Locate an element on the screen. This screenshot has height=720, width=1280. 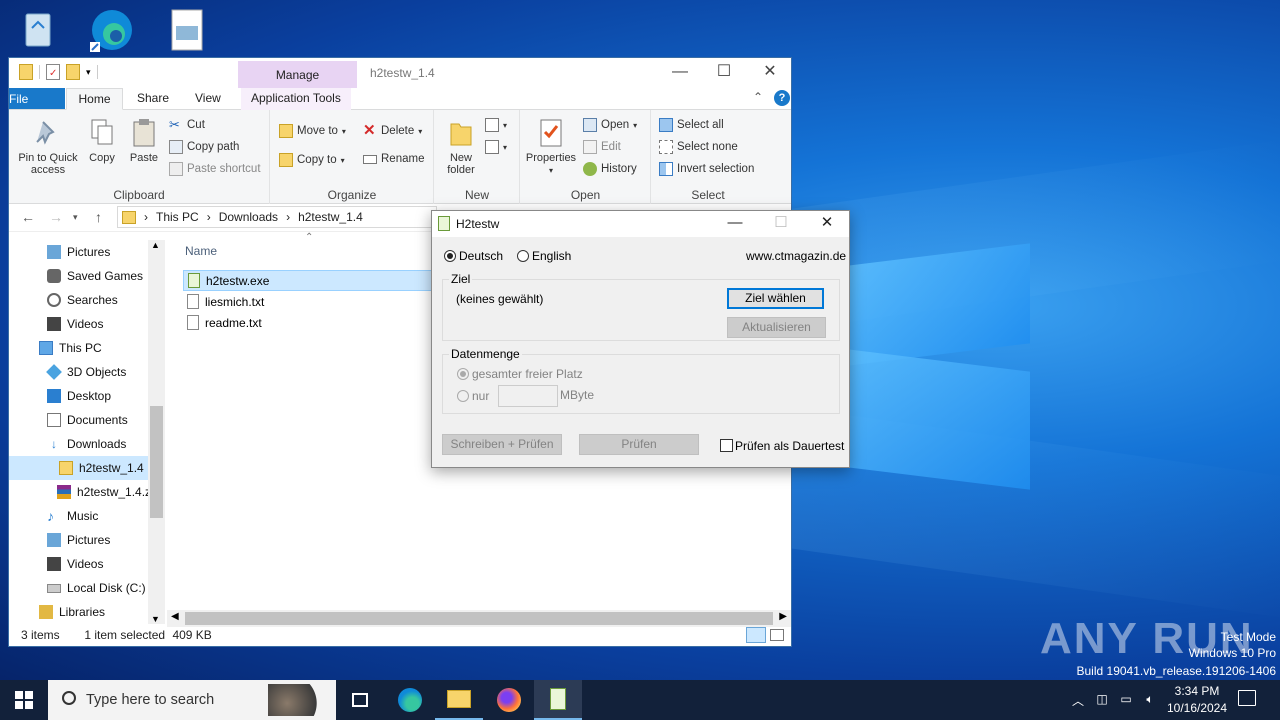
properties-check-icon: ✓ is located at coordinates (53, 72).